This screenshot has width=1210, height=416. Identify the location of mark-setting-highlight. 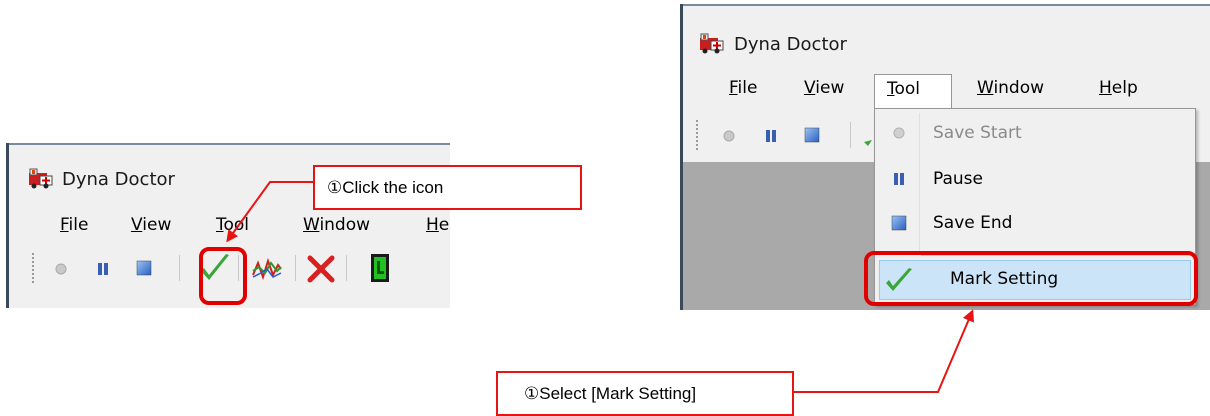
(1031, 278).